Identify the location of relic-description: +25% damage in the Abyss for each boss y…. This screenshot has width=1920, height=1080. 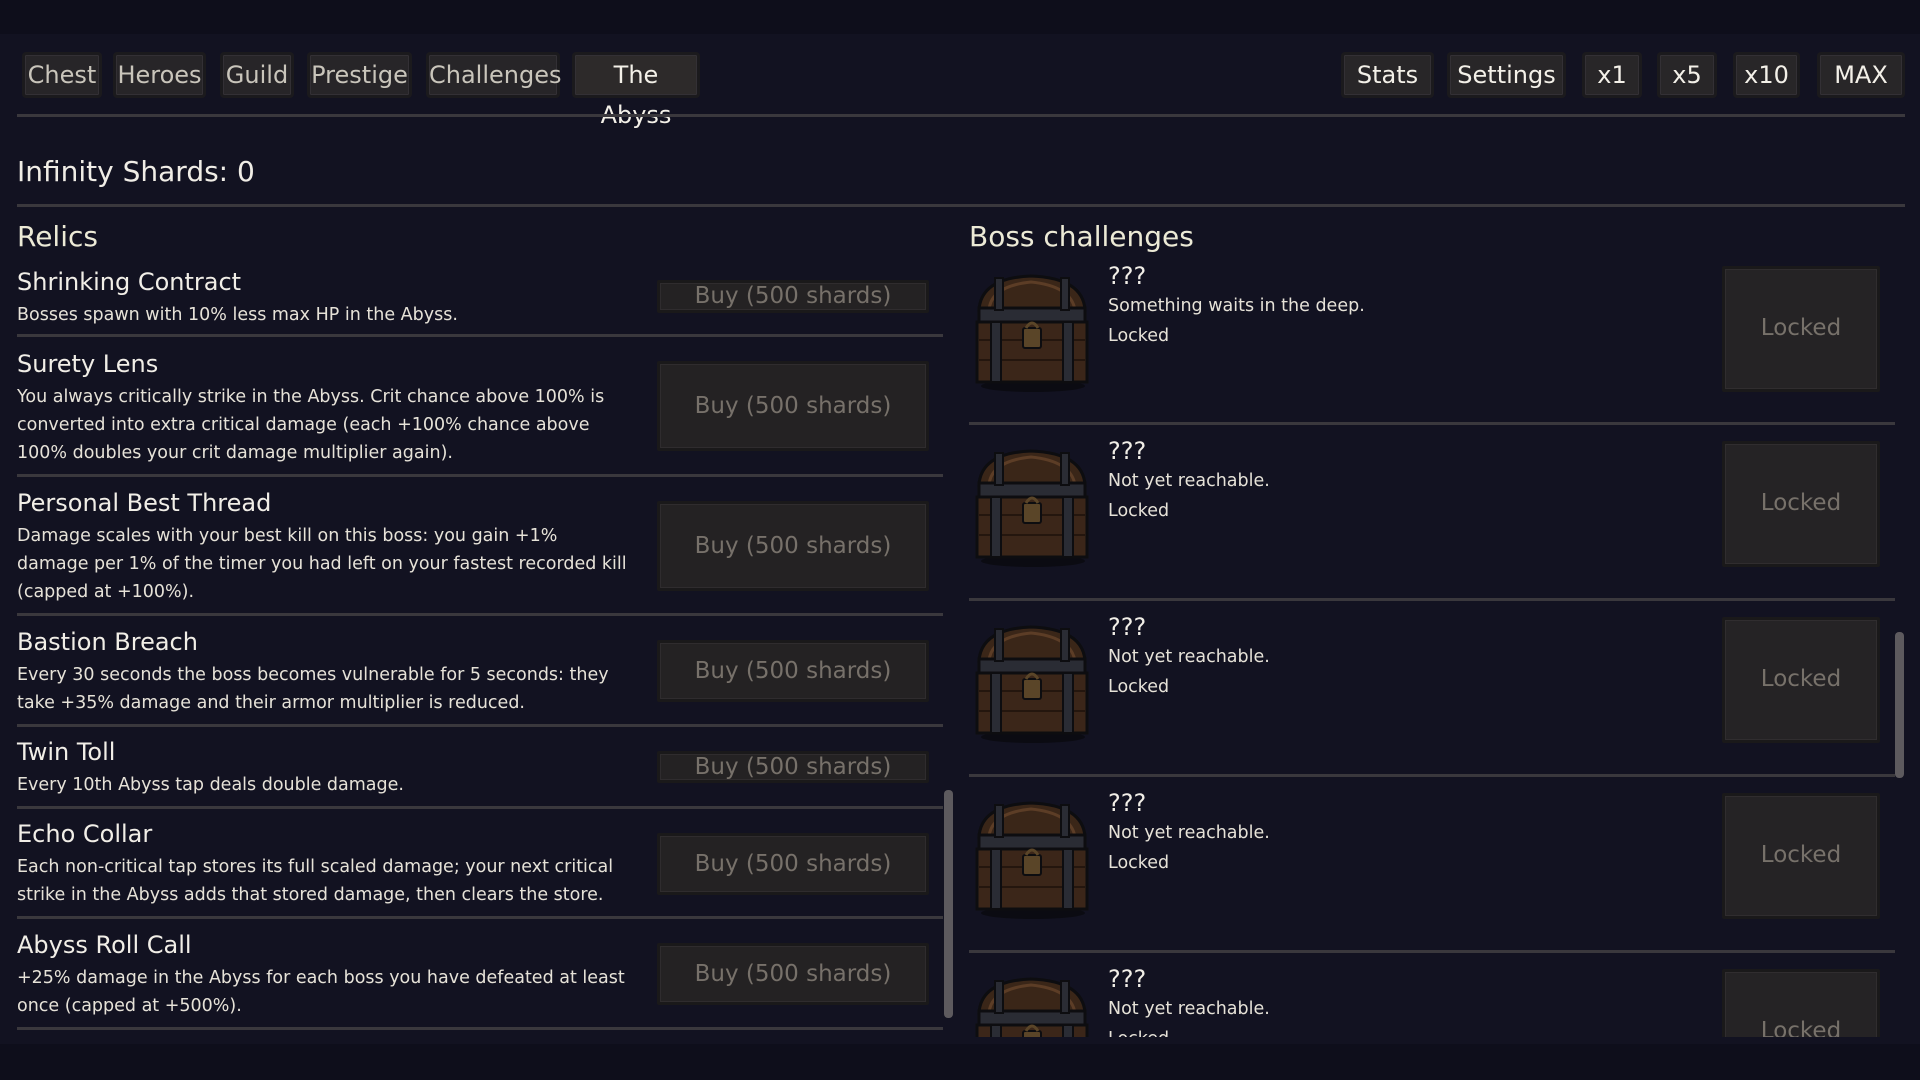
(321, 992).